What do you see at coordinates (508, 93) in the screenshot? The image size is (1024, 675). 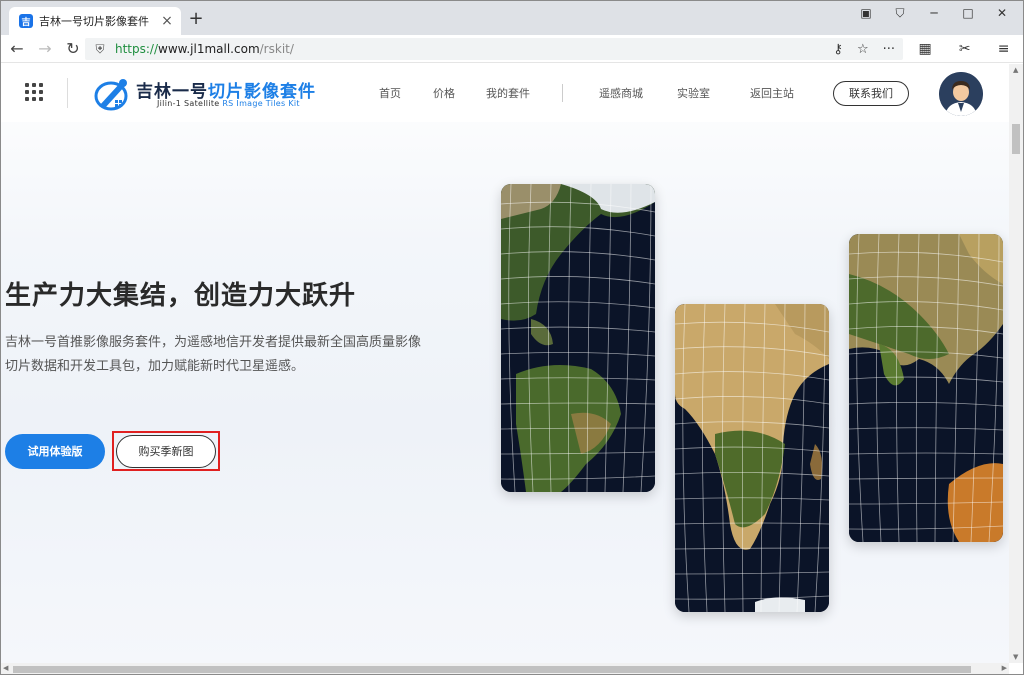 I see `nav-my-kits: 我的套件` at bounding box center [508, 93].